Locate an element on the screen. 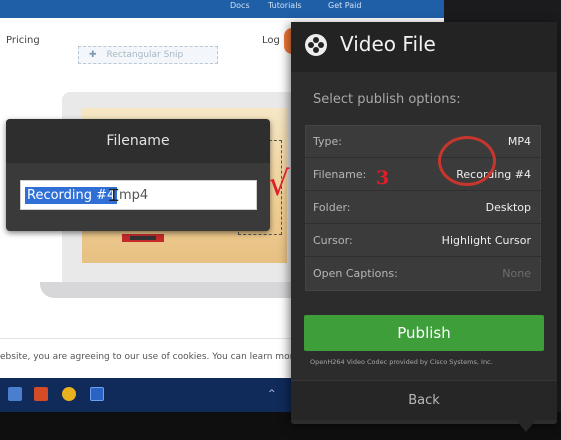  tray-chevron-icon: ^ is located at coordinates (272, 394).